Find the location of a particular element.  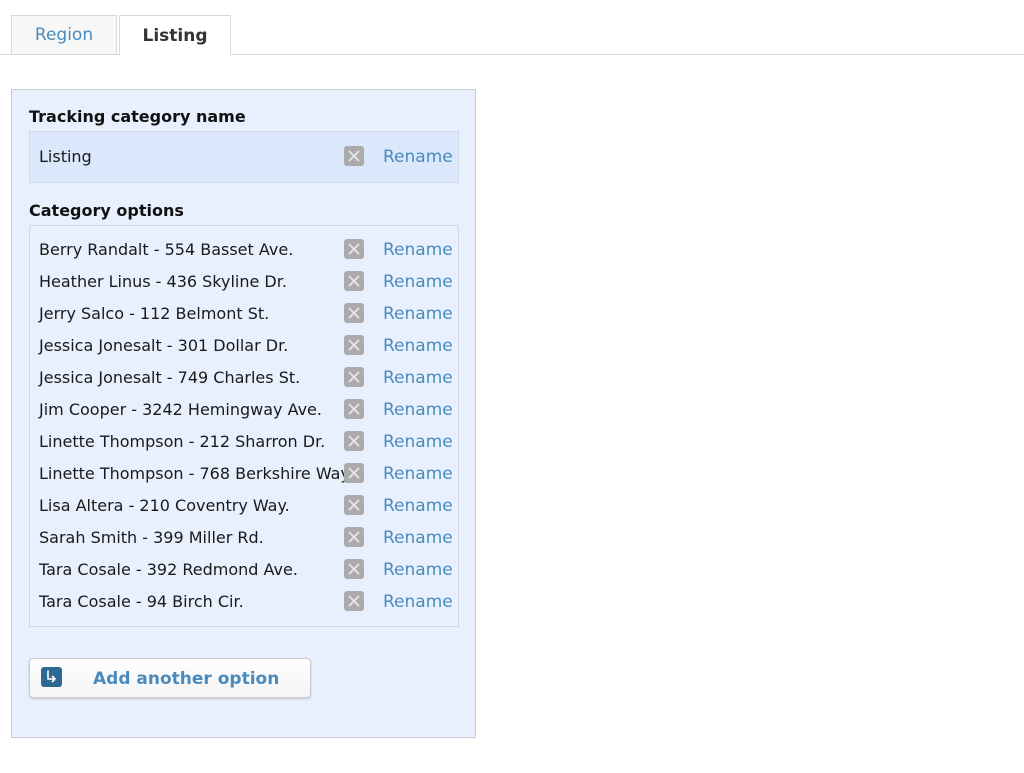

option-label: Jerry Salco - 112 Belmont St. is located at coordinates (154, 313).